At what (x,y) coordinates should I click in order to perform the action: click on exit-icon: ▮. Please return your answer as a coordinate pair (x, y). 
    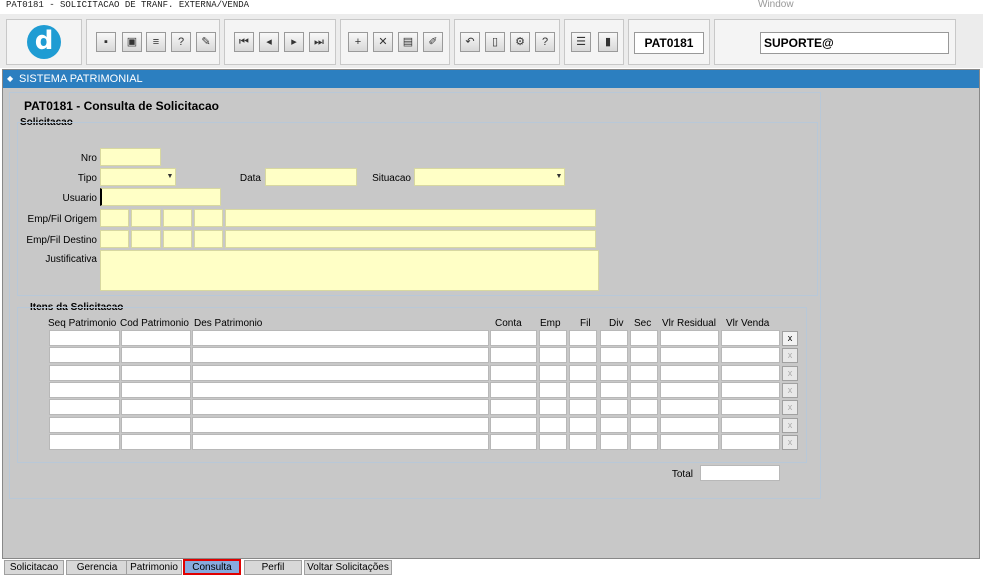
    Looking at the image, I should click on (608, 42).